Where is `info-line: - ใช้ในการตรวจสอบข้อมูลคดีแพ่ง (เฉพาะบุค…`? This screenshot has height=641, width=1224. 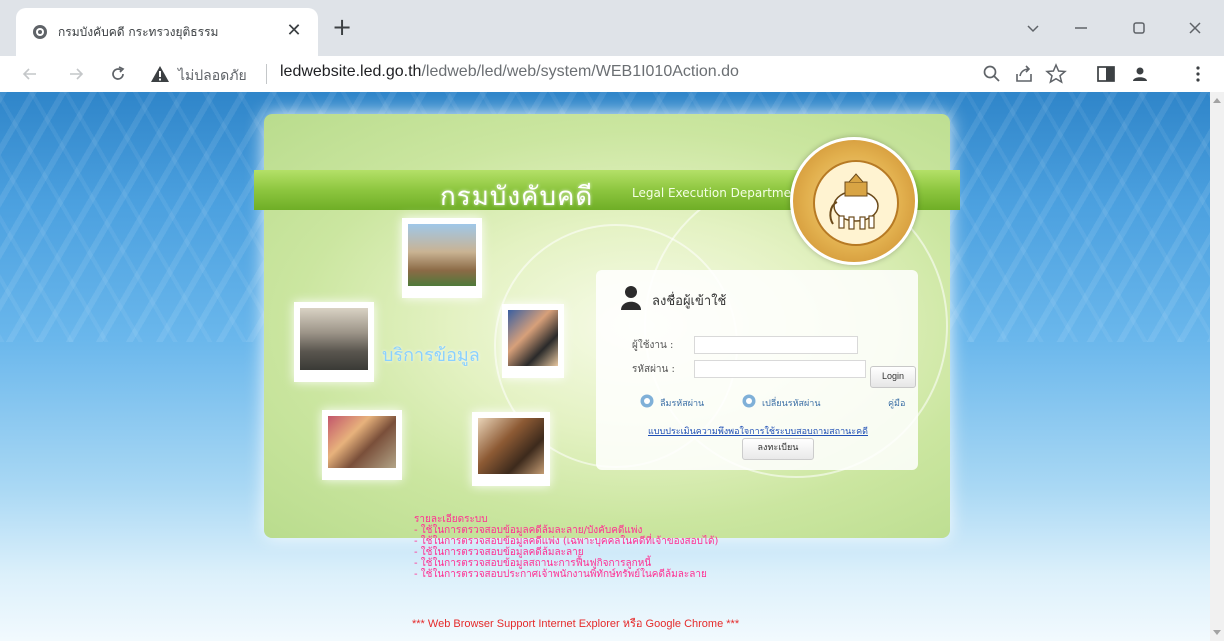 info-line: - ใช้ในการตรวจสอบข้อมูลคดีแพ่ง (เฉพาะบุค… is located at coordinates (566, 541).